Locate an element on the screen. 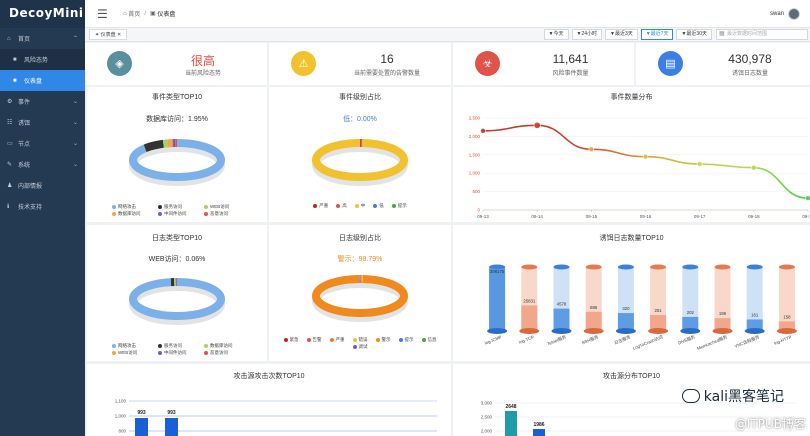 Image resolution: width=810 pixels, height=436 pixels. sidebar-item-node: ▭ 节点 ⌄ is located at coordinates (42, 143).